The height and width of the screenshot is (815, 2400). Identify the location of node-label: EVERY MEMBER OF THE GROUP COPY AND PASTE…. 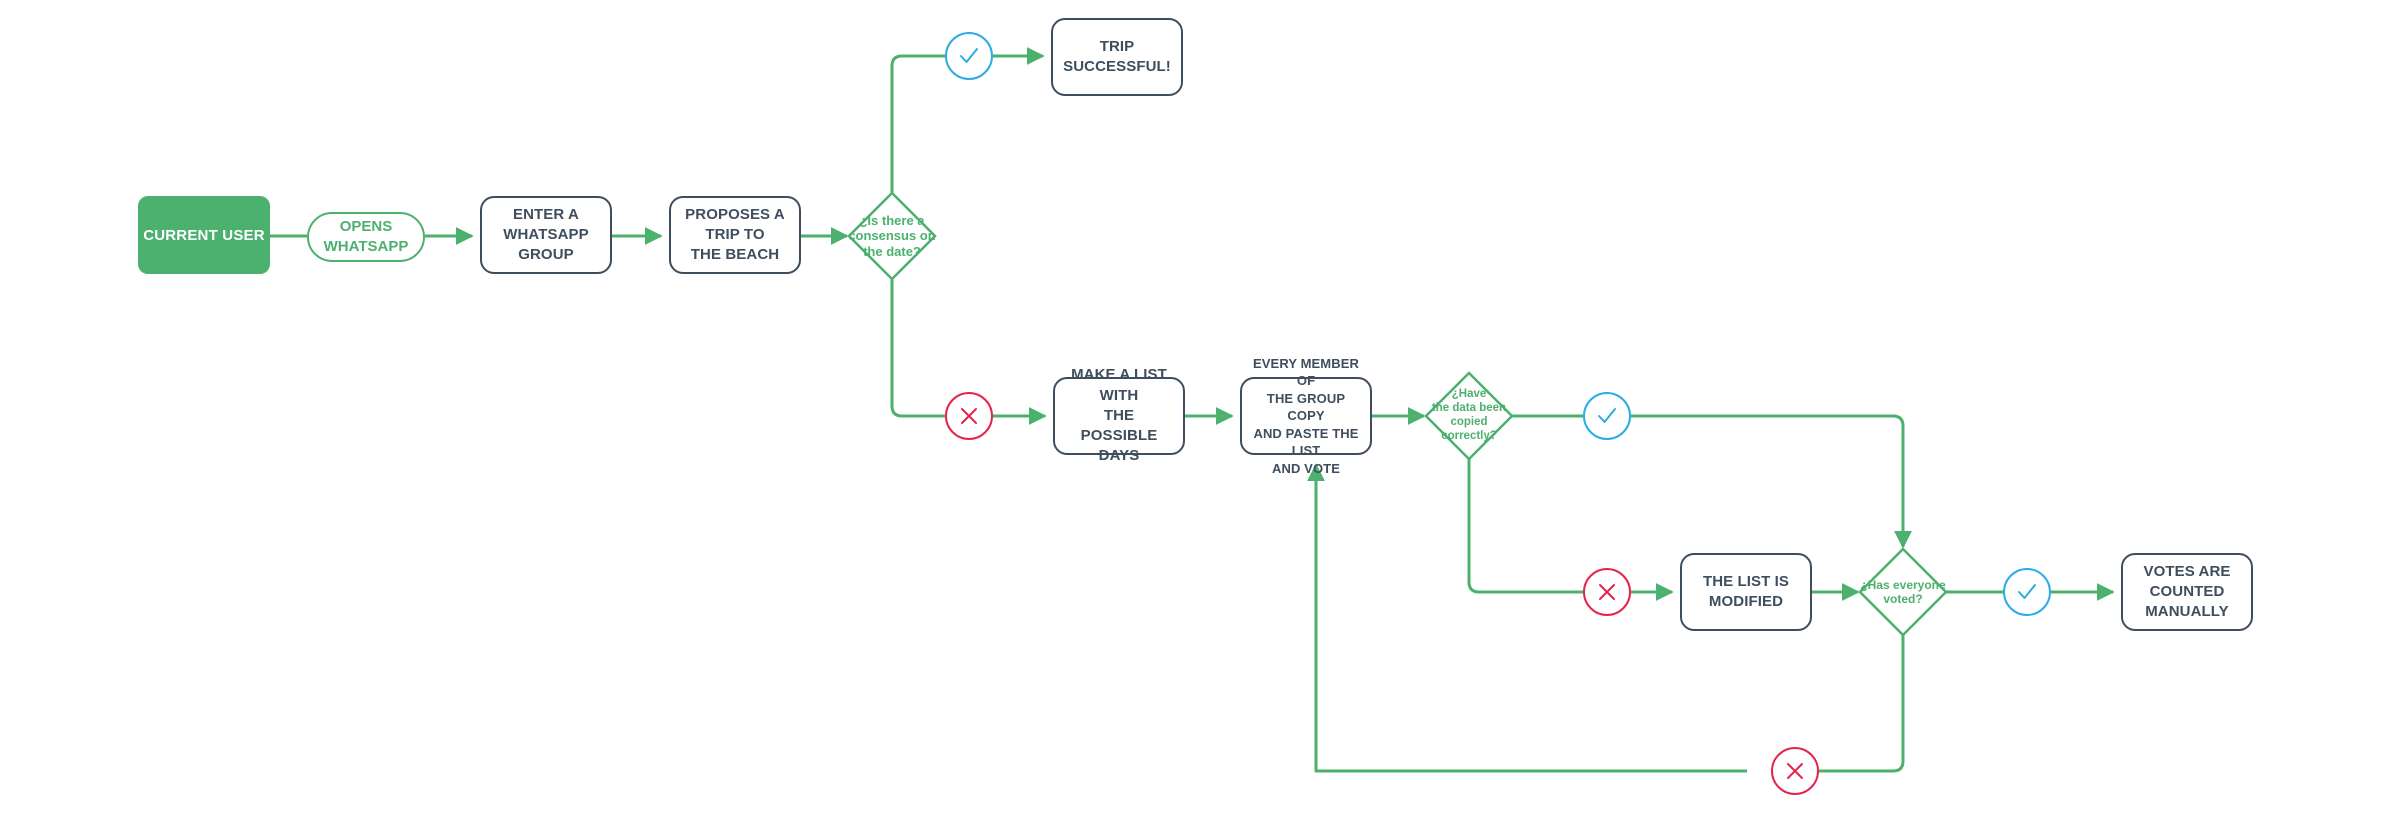
(1306, 415).